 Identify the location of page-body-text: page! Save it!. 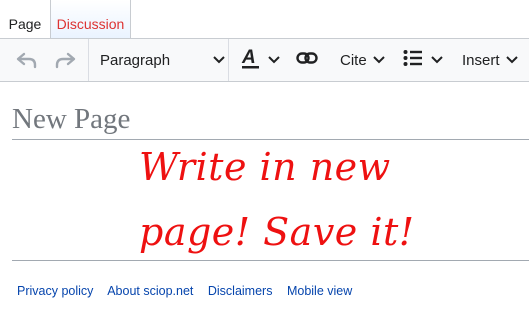
(277, 232).